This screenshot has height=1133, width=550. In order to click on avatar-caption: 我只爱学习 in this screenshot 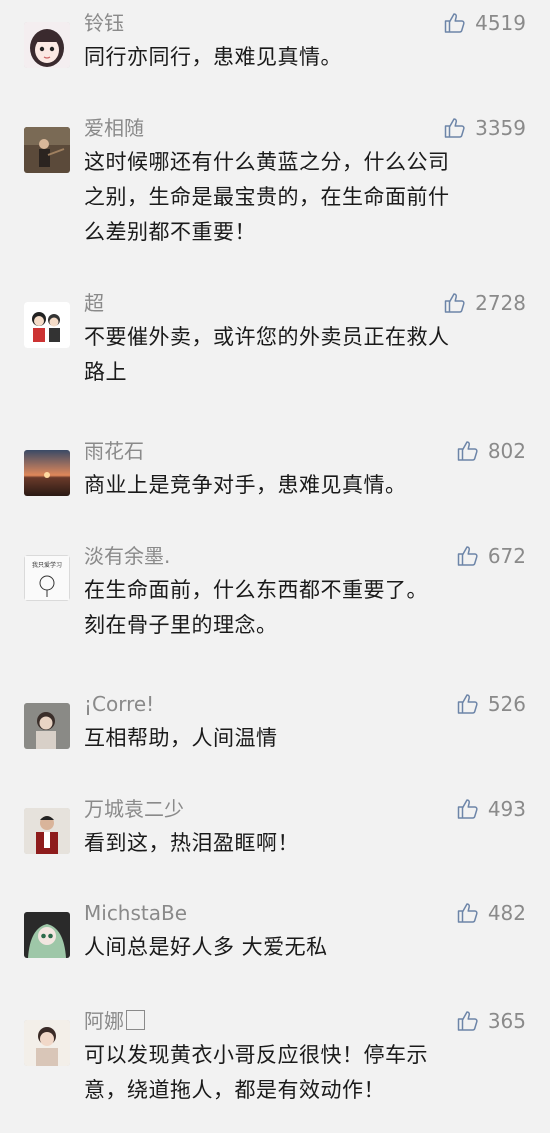, I will do `click(47, 565)`.